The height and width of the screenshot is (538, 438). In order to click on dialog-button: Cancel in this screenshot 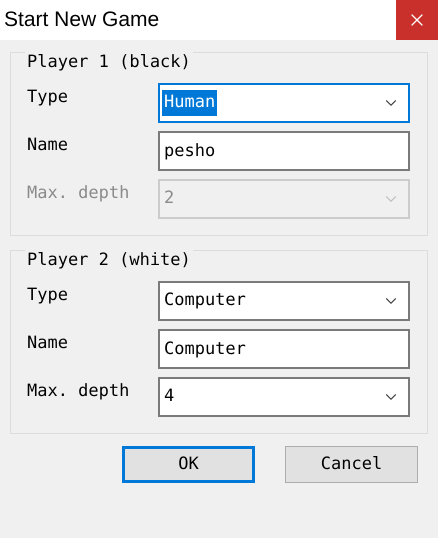, I will do `click(351, 464)`.